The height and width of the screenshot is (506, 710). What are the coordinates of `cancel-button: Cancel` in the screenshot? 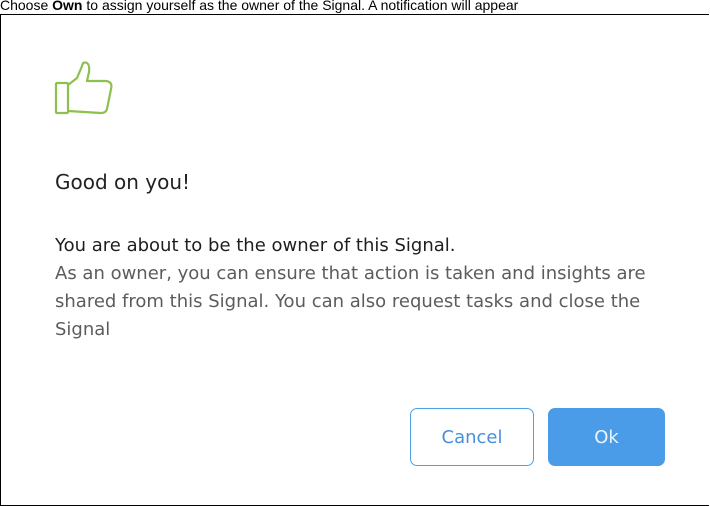 It's located at (472, 437).